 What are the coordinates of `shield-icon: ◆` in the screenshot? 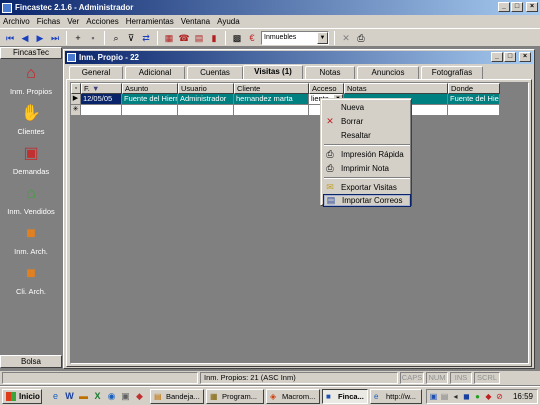 It's located at (488, 396).